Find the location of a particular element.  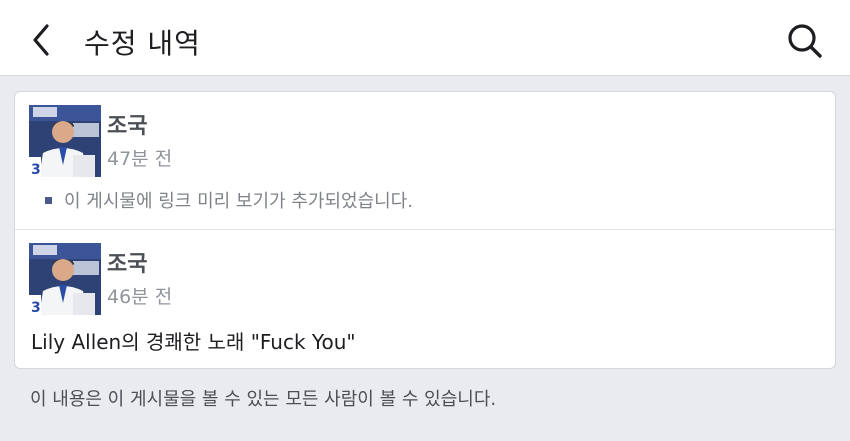

bullet-icon is located at coordinates (48, 200).